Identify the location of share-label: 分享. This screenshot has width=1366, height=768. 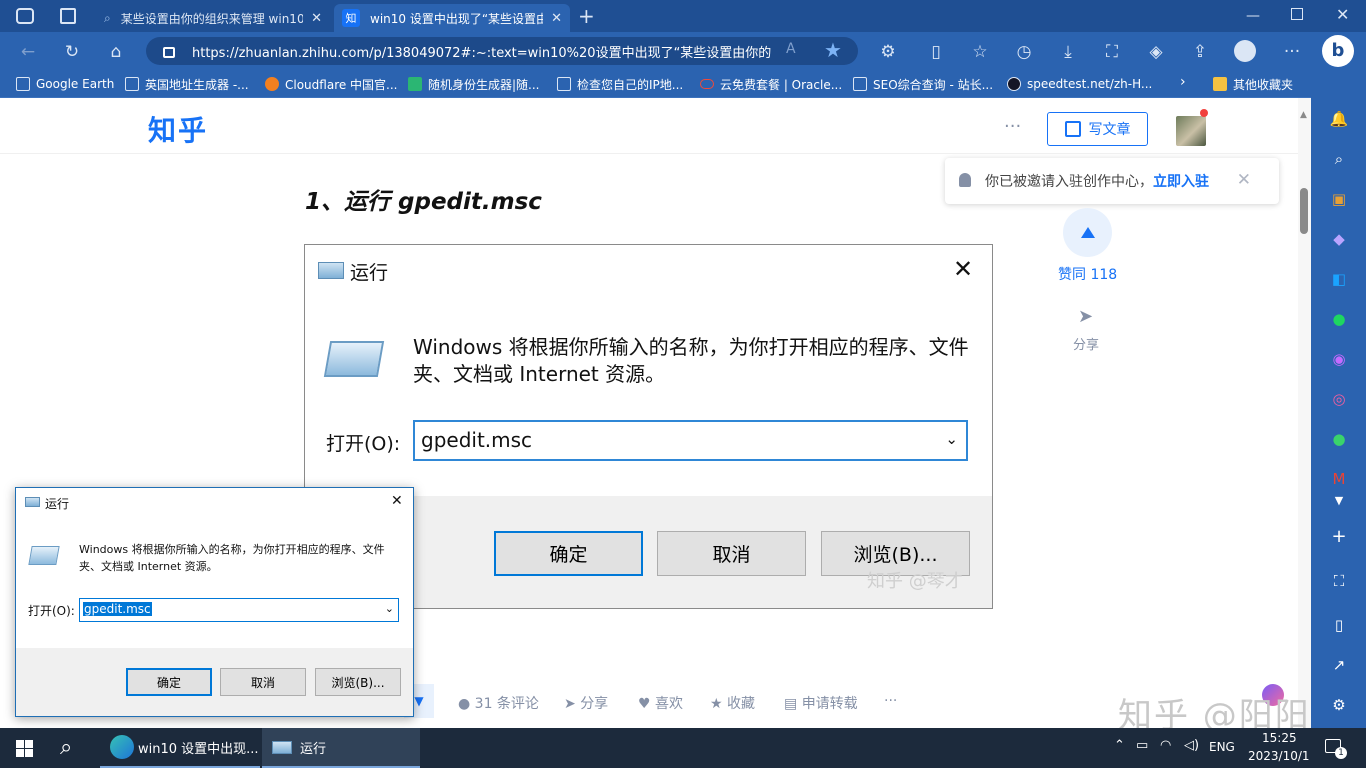
(1086, 343).